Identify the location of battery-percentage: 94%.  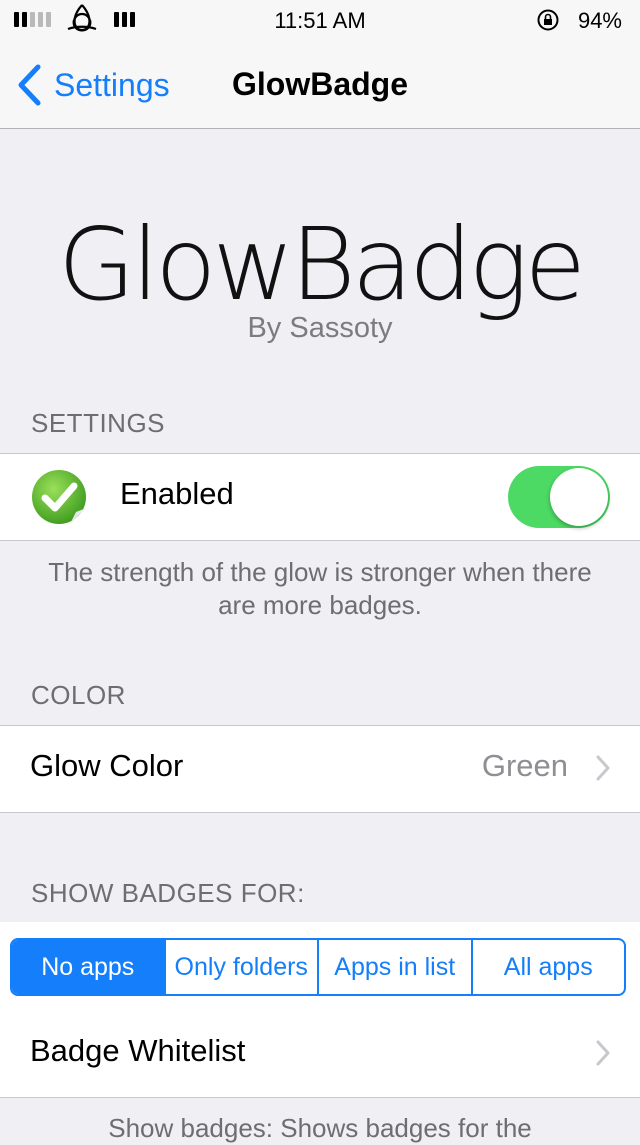
(599, 20).